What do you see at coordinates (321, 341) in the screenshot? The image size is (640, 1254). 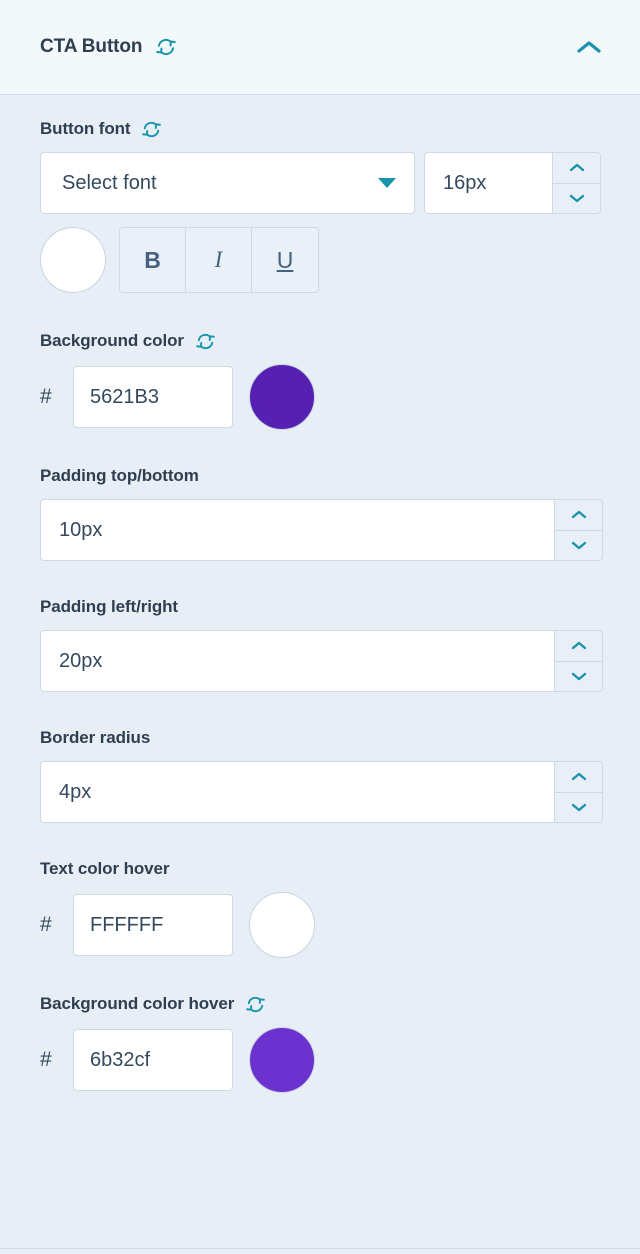 I see `field-label-background-color: Background color` at bounding box center [321, 341].